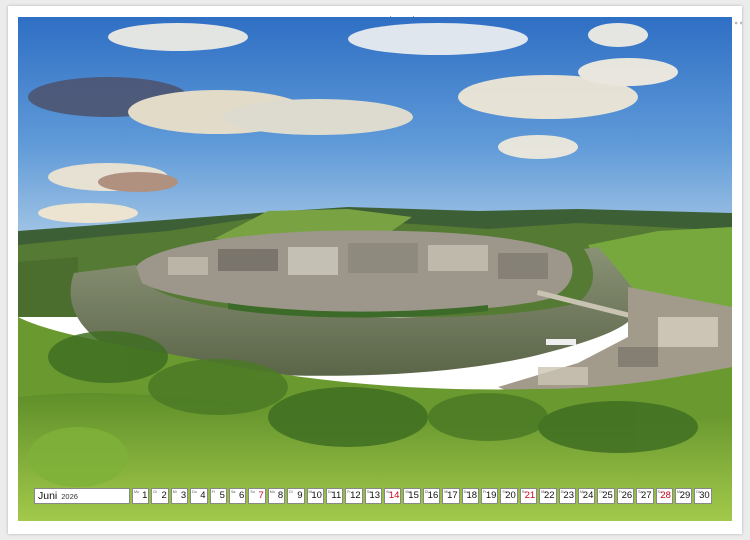 Image resolution: width=750 pixels, height=540 pixels. I want to click on day-cell: Mi 24, so click(586, 496).